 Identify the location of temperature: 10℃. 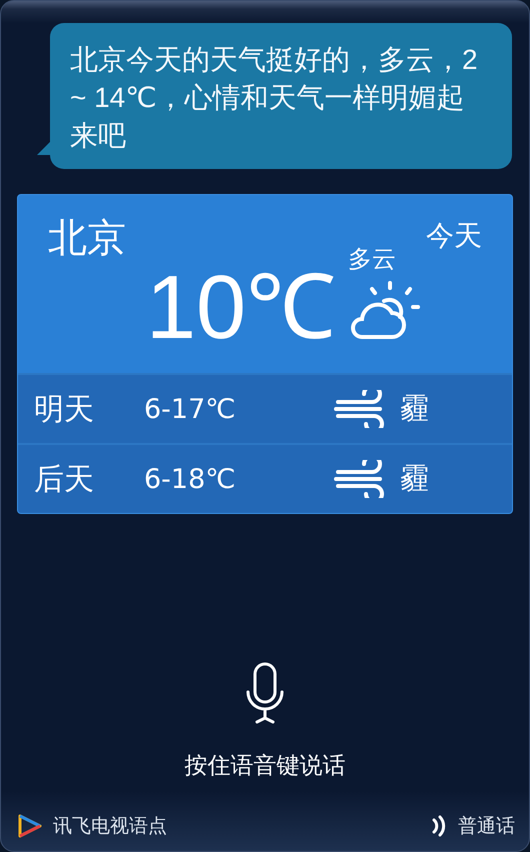
(241, 308).